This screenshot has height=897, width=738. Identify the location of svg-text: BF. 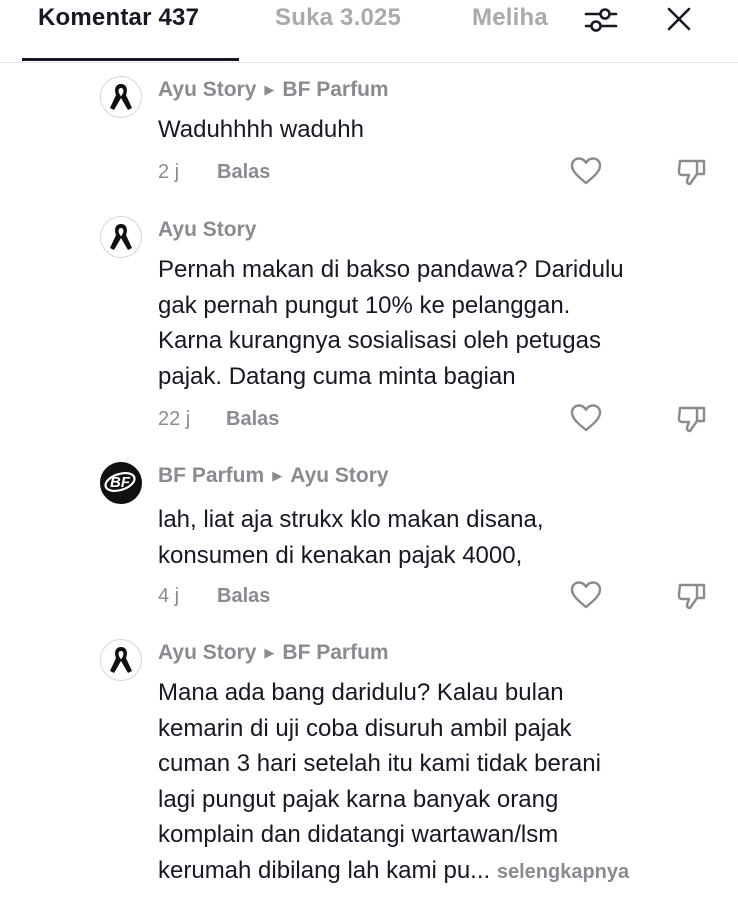
(120, 482).